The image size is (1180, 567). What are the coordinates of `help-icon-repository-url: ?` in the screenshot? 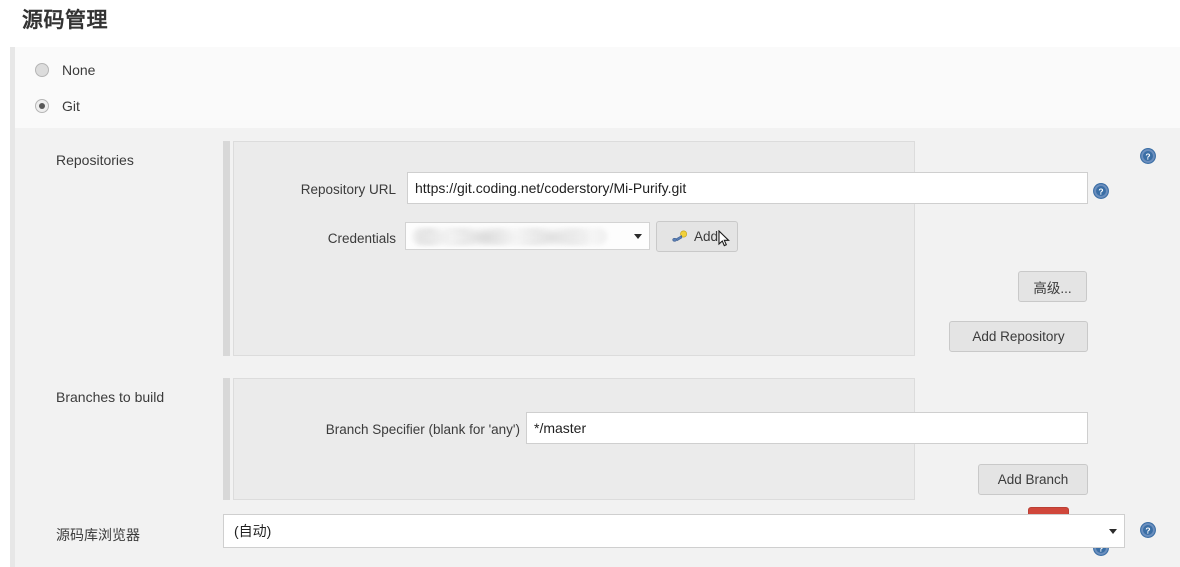 It's located at (1101, 191).